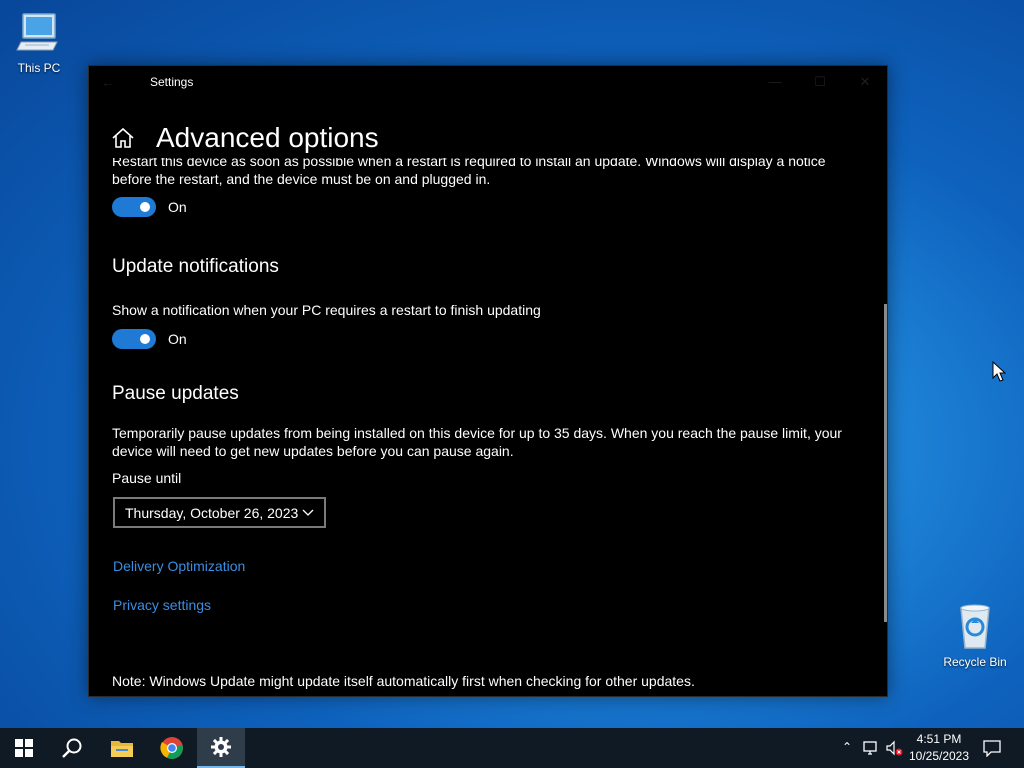 Image resolution: width=1024 pixels, height=768 pixels. Describe the element at coordinates (267, 137) in the screenshot. I see `page-title: Advanced options` at that location.